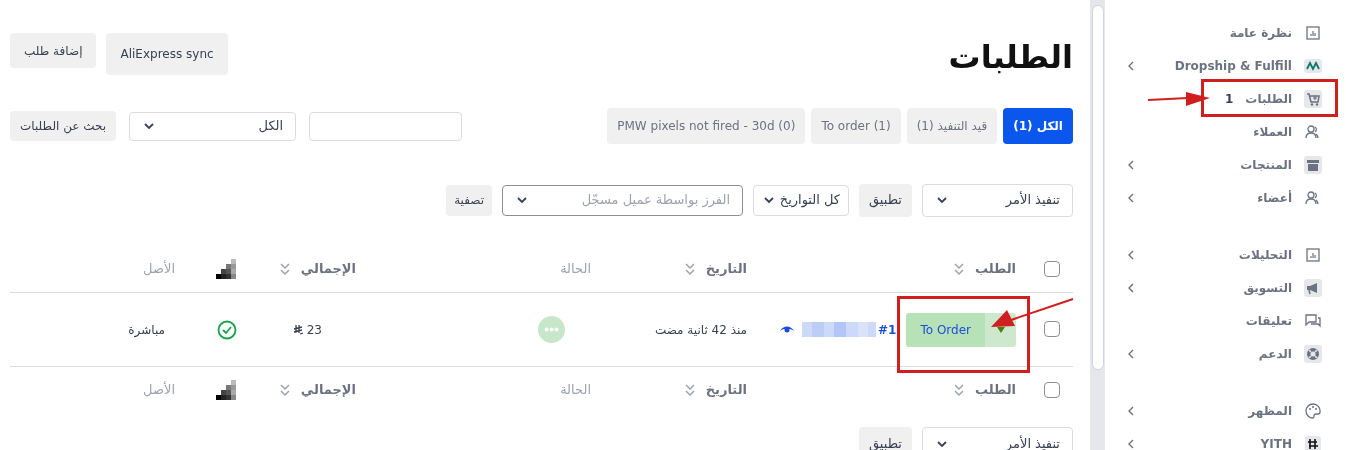 This screenshot has height=450, width=1346. I want to click on page-title: الطلبات, so click(1010, 57).